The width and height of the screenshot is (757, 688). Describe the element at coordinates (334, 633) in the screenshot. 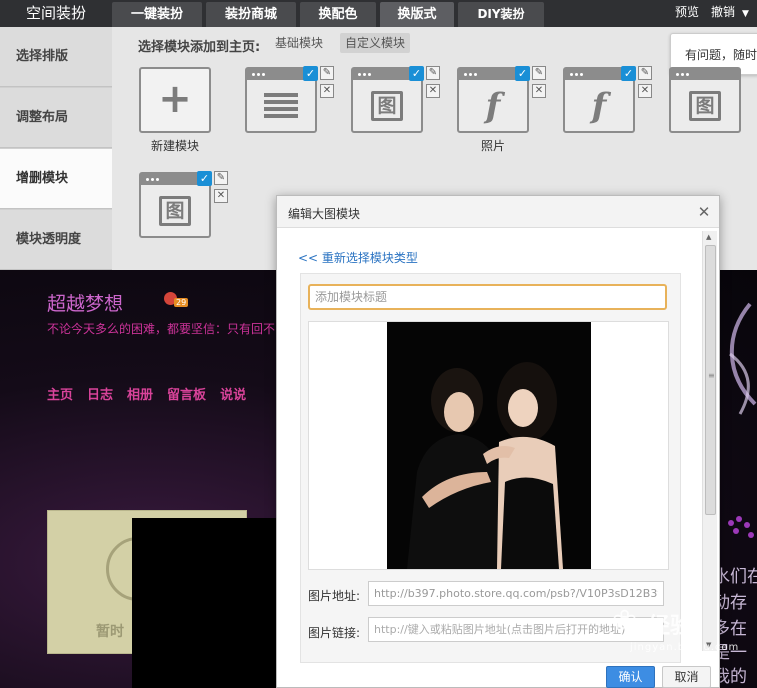

I see `image-link-label: 图片链接:` at that location.